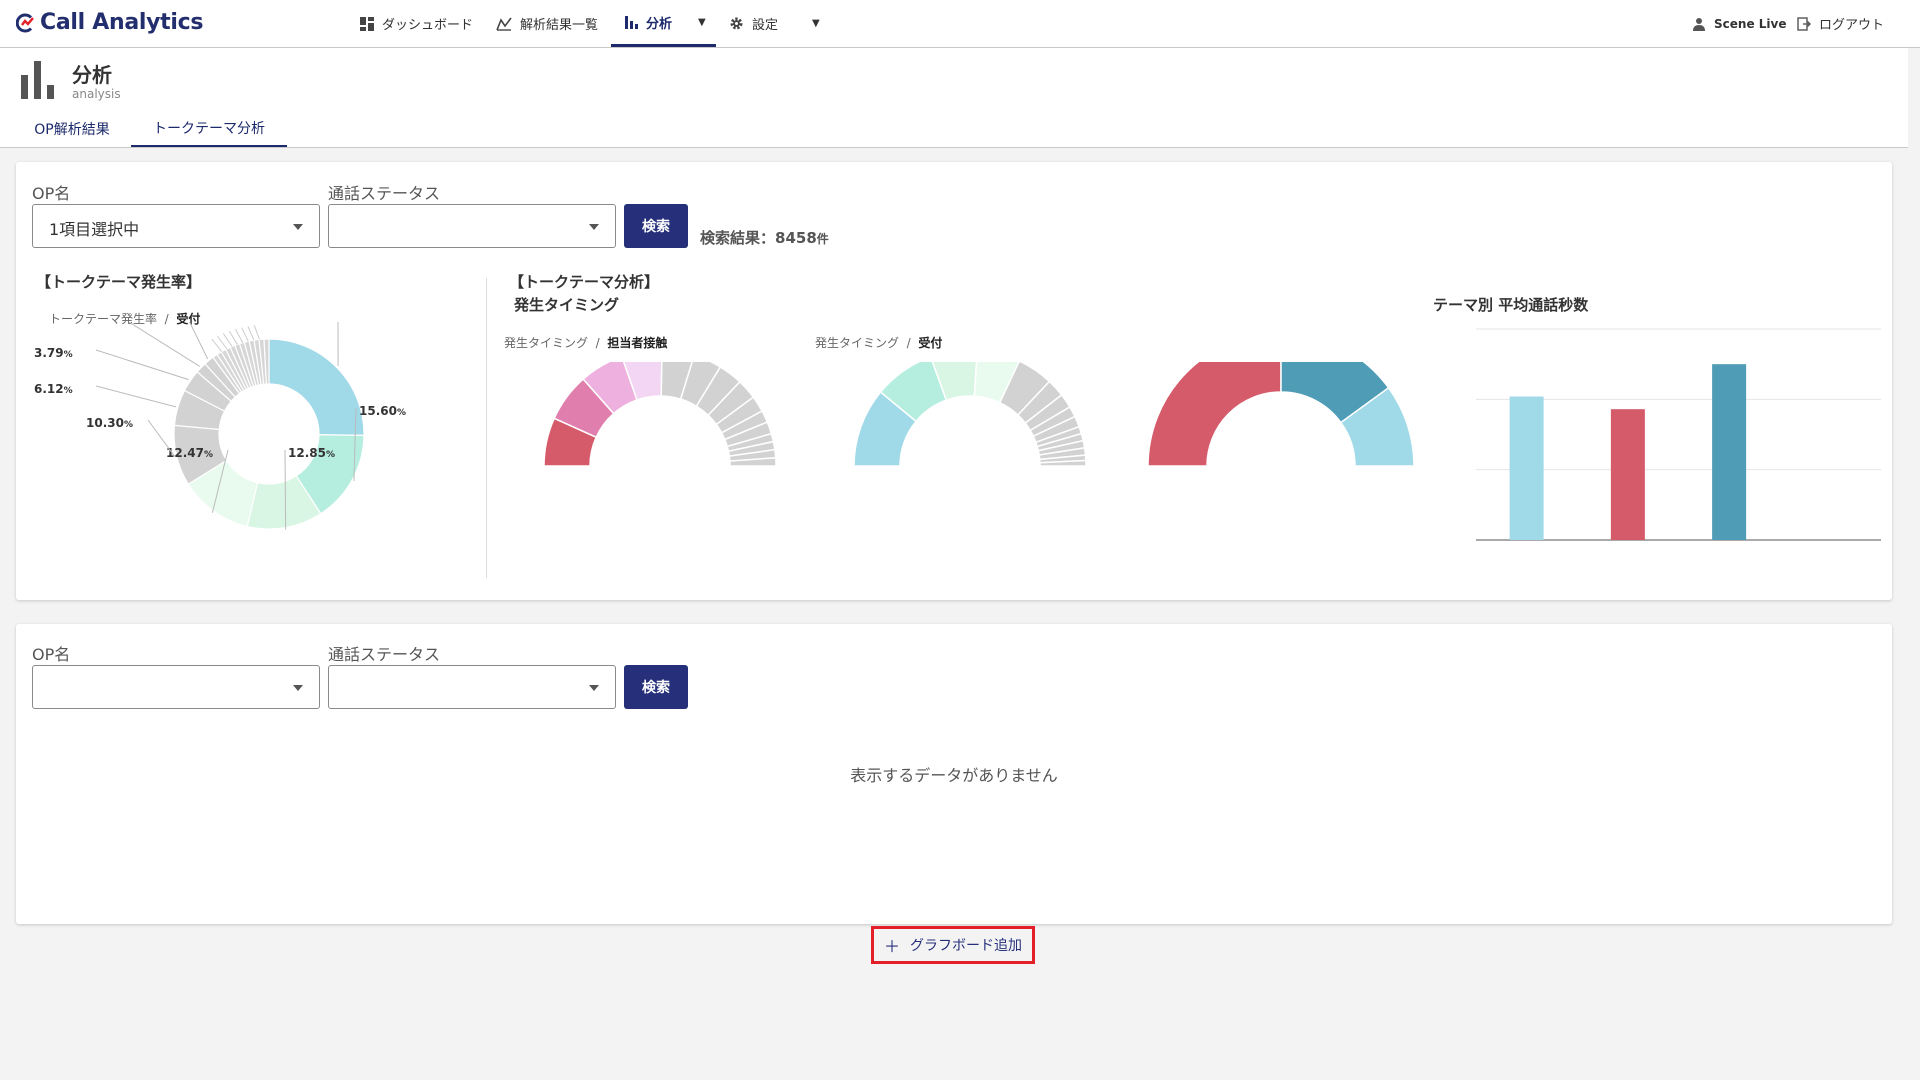 This screenshot has height=1080, width=1920. I want to click on tab-op-results: OP解析結果, so click(72, 129).